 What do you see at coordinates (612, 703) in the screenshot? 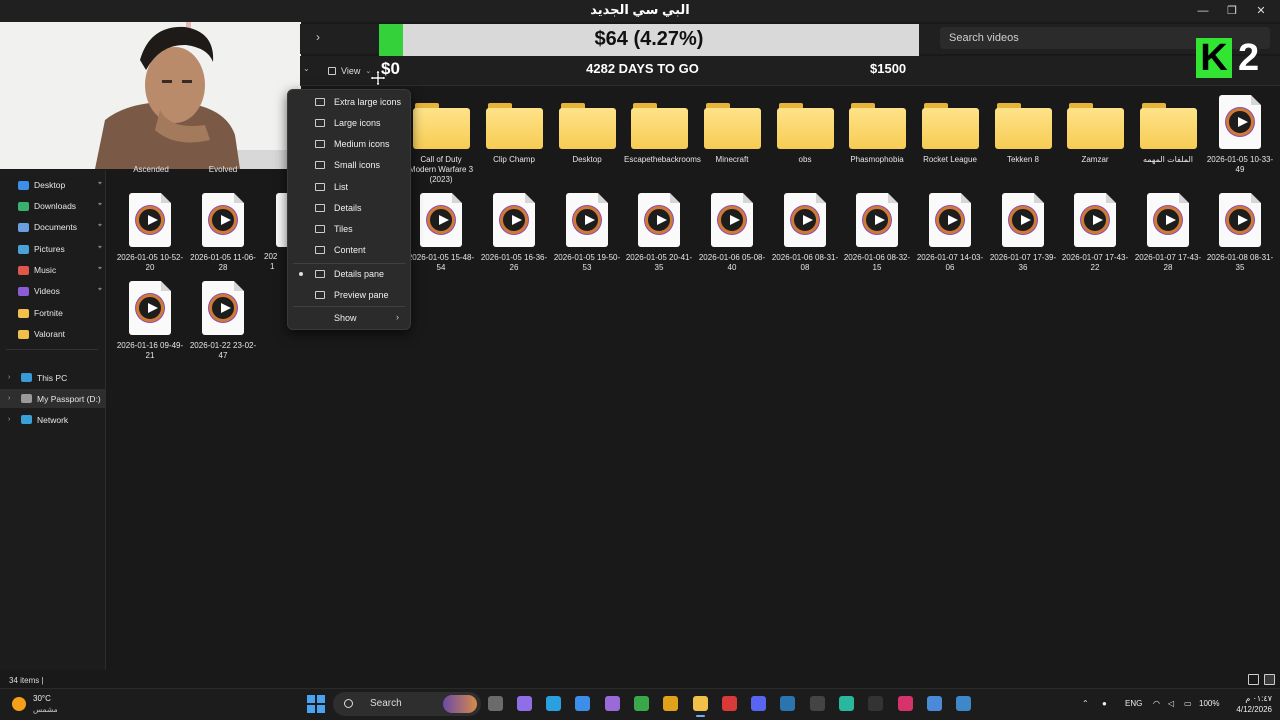
I see `app-icon` at bounding box center [612, 703].